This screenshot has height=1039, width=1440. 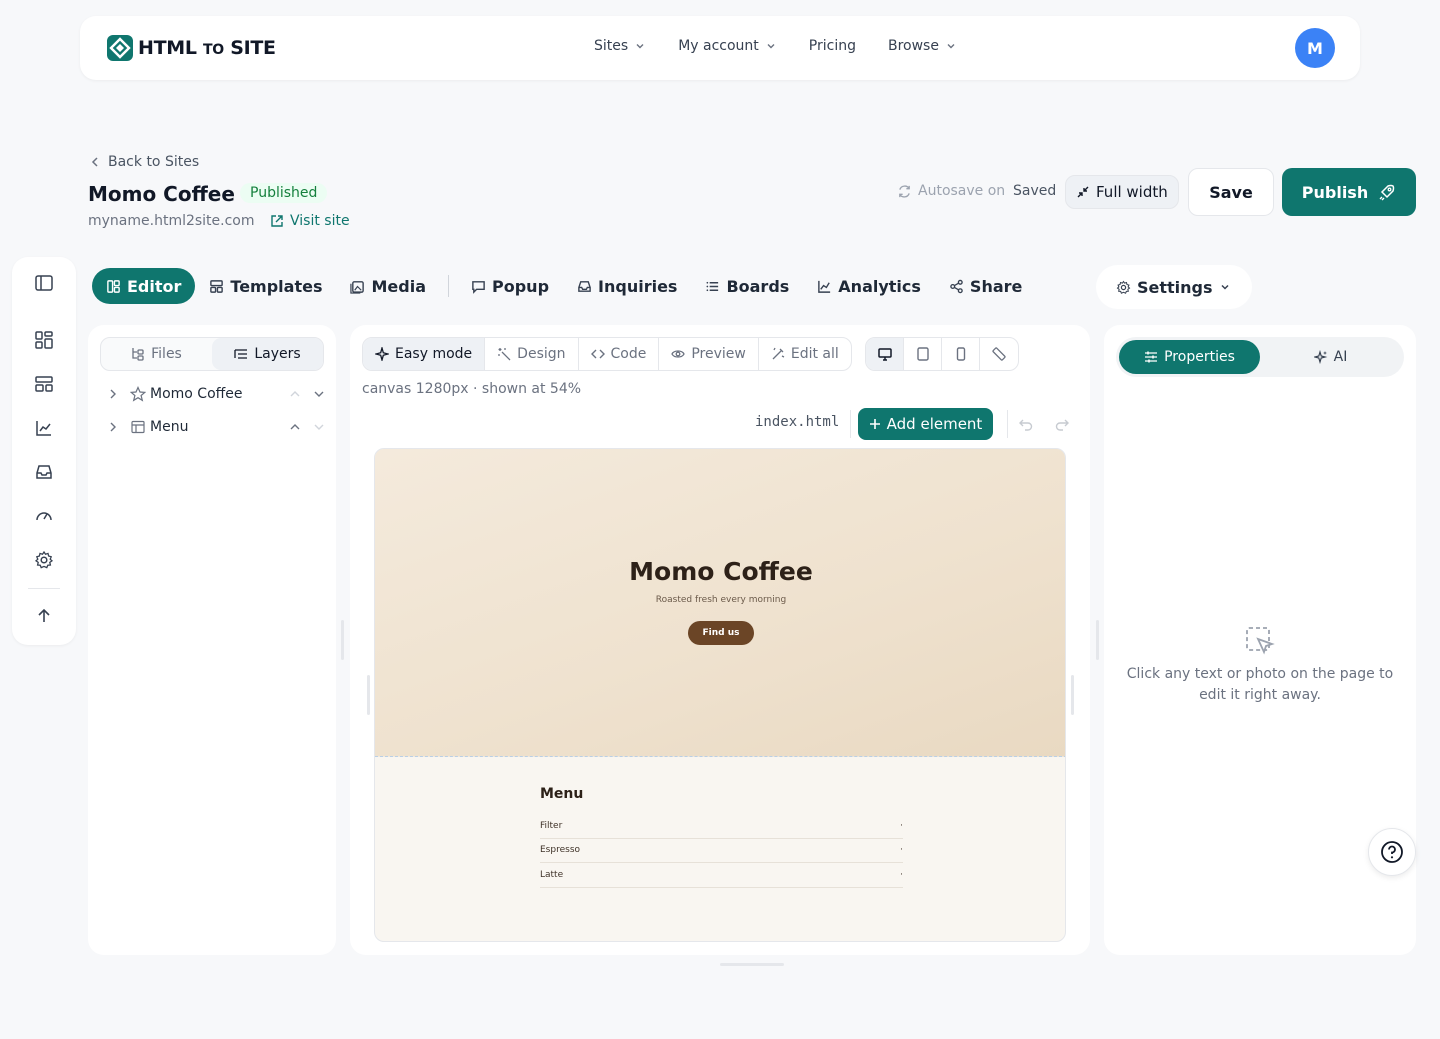 I want to click on star-icon, so click(x=138, y=394).